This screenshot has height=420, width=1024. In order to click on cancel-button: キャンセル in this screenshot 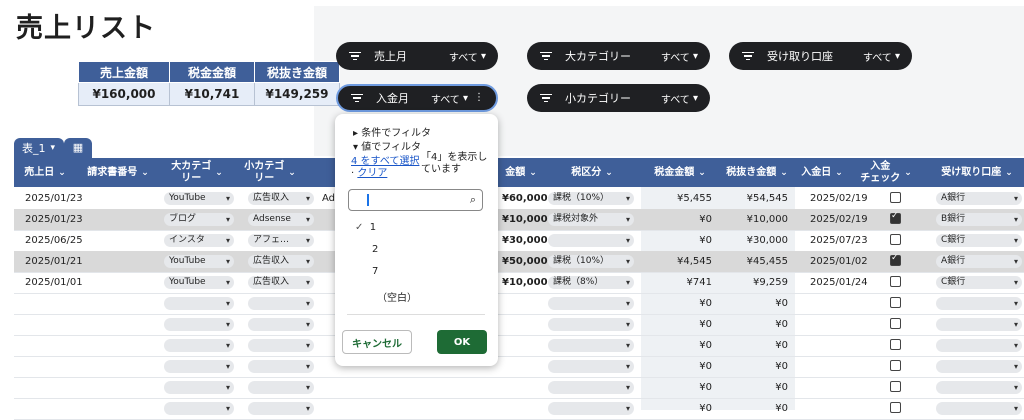, I will do `click(377, 342)`.